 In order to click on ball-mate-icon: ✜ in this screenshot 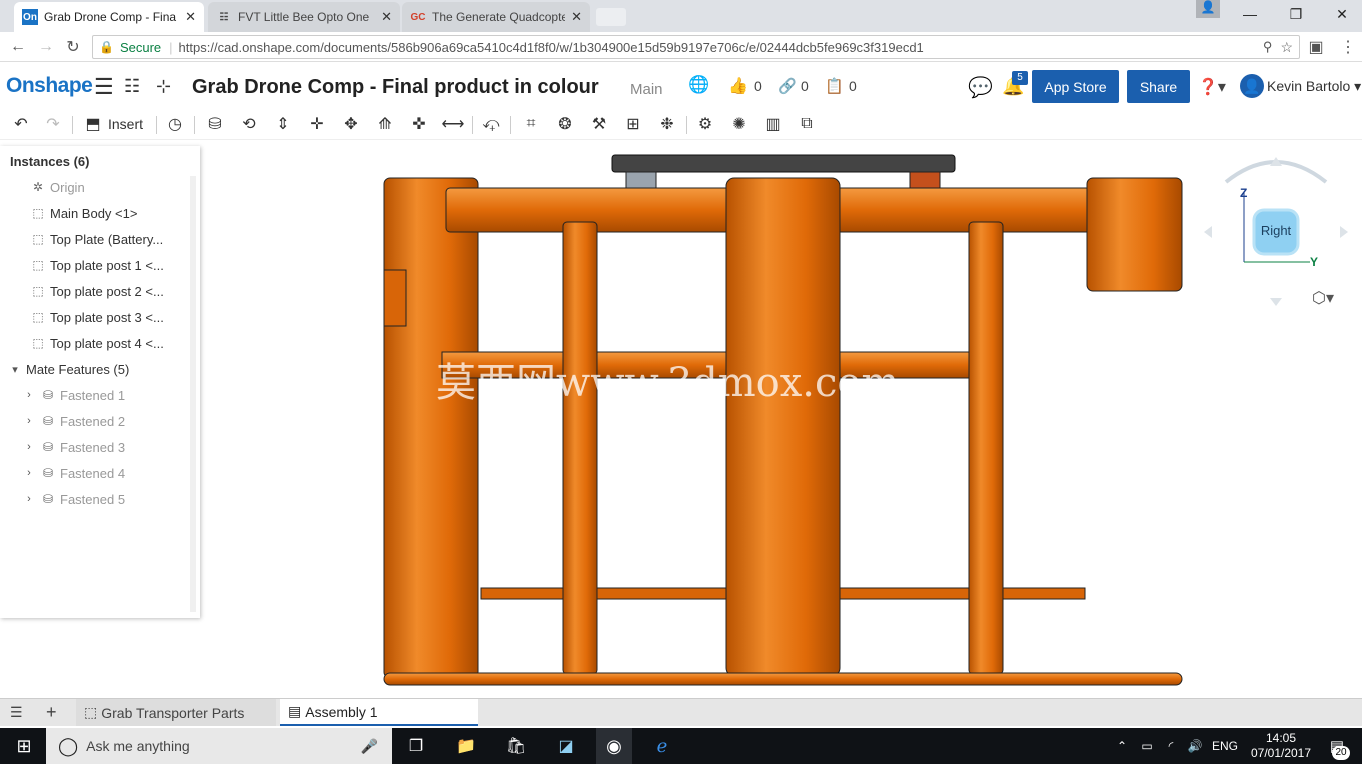, I will do `click(419, 124)`.